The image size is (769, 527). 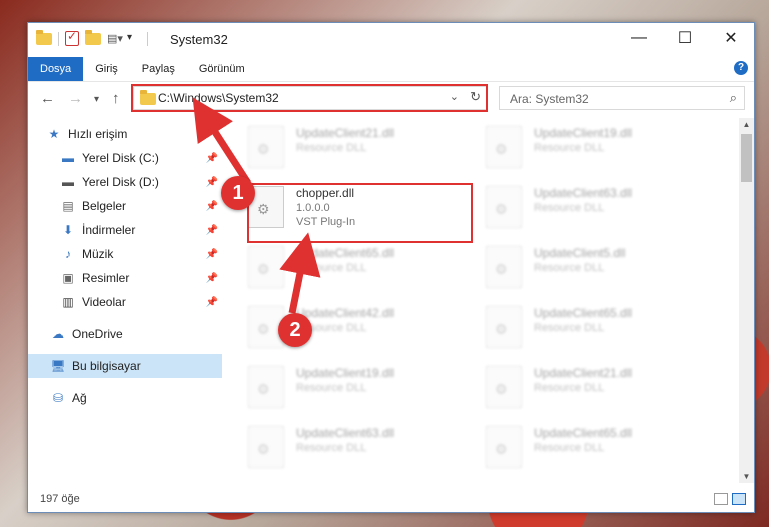 What do you see at coordinates (746, 124) in the screenshot?
I see `scroll-up-icon: ▲` at bounding box center [746, 124].